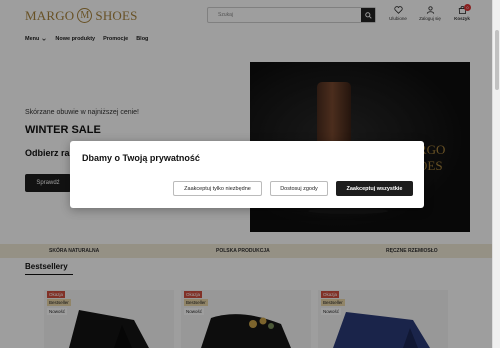  I want to click on adjust-consents-button: Dostosuj zgody, so click(299, 188).